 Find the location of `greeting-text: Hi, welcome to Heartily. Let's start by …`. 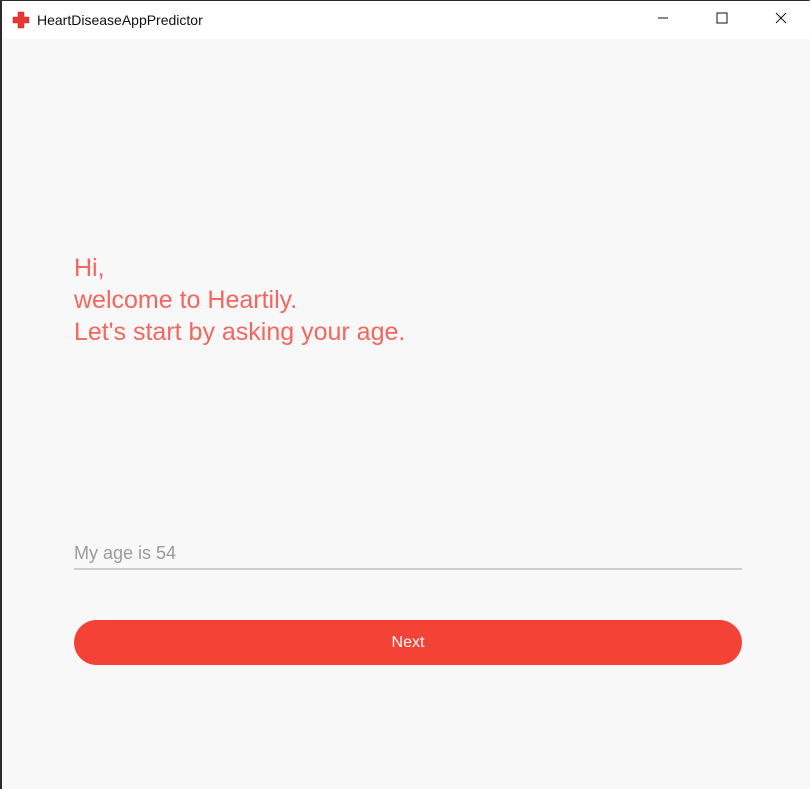

greeting-text: Hi, welcome to Heartily. Let's start by … is located at coordinates (239, 300).